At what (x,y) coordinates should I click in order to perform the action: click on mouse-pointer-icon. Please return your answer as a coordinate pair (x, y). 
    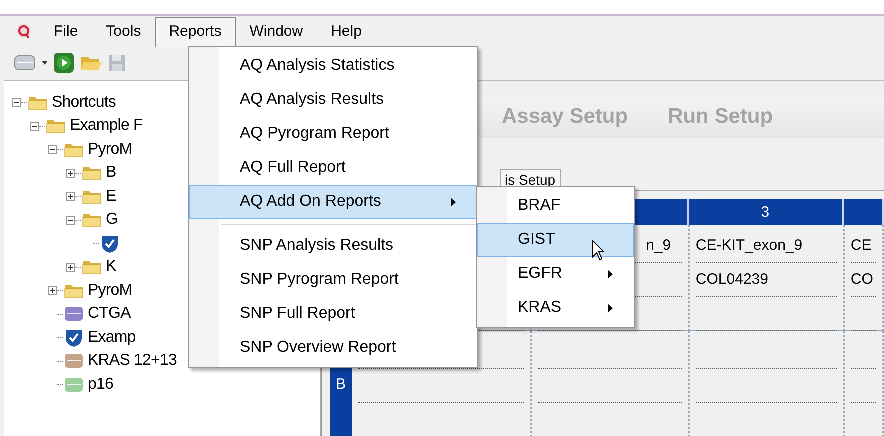
    Looking at the image, I should click on (599, 251).